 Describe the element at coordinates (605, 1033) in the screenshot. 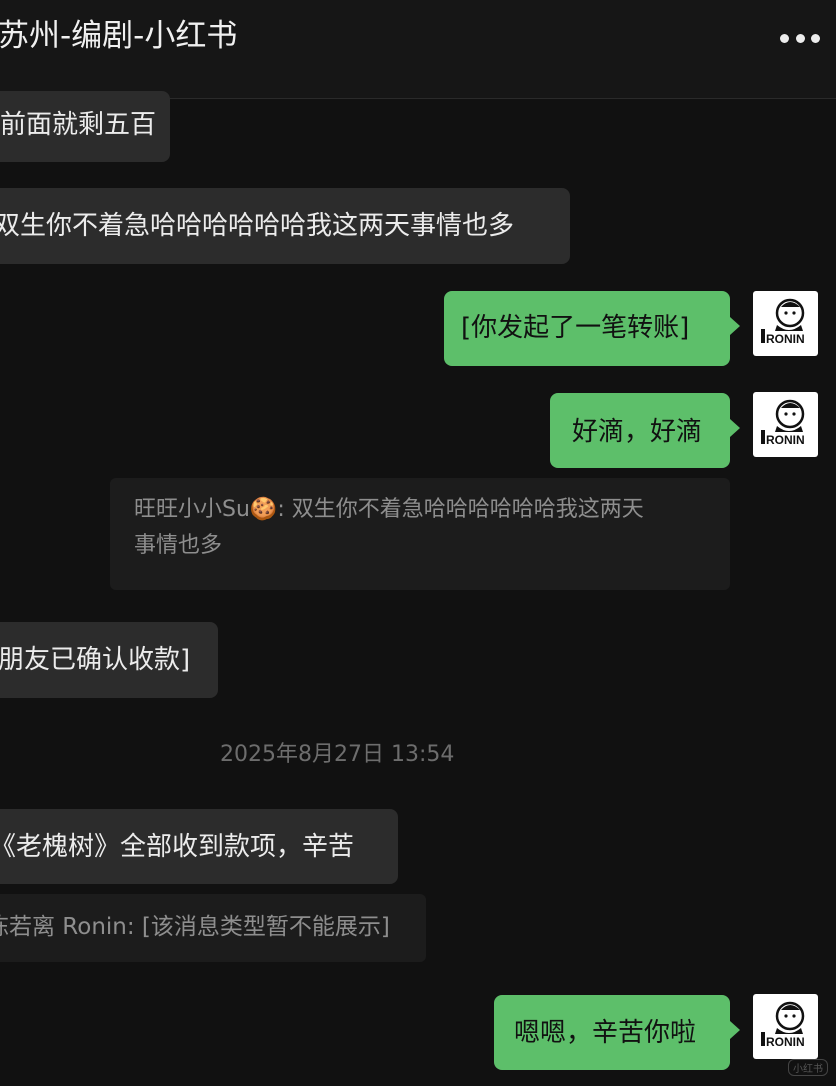

I see `message-text: 嗯嗯，辛苦你啦` at that location.